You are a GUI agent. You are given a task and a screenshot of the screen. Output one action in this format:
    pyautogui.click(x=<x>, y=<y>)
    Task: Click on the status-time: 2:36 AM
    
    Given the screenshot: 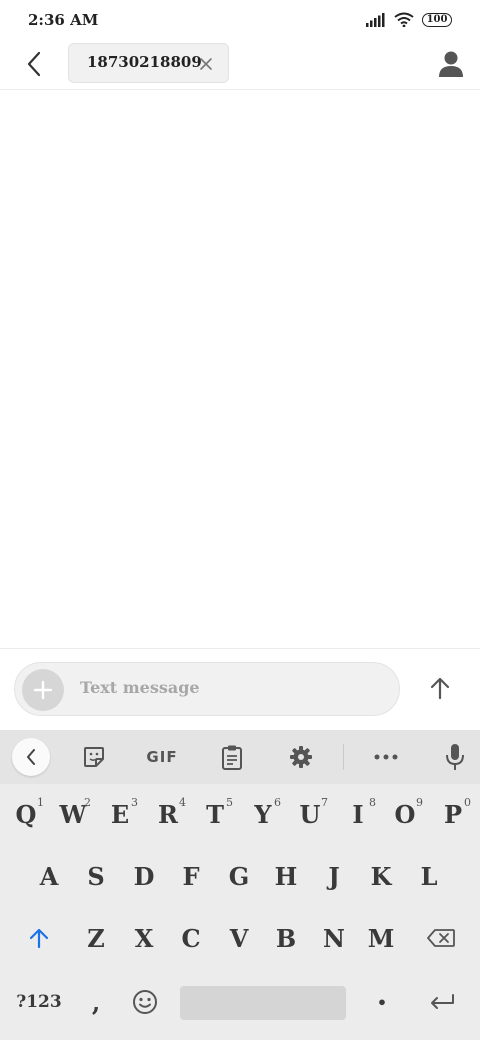 What is the action you would take?
    pyautogui.click(x=63, y=20)
    